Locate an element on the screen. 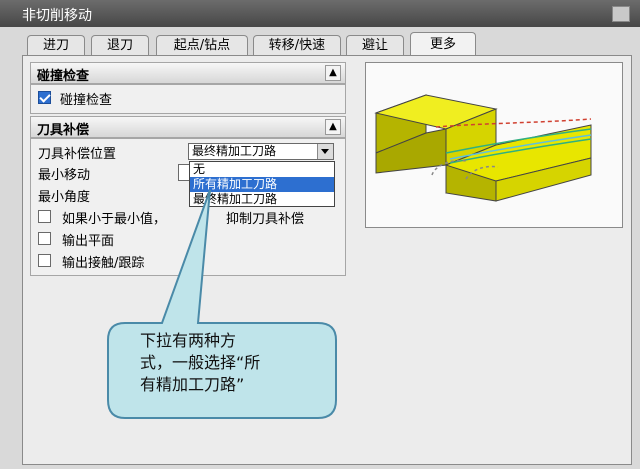  tab-avoidance: 避让 is located at coordinates (375, 45).